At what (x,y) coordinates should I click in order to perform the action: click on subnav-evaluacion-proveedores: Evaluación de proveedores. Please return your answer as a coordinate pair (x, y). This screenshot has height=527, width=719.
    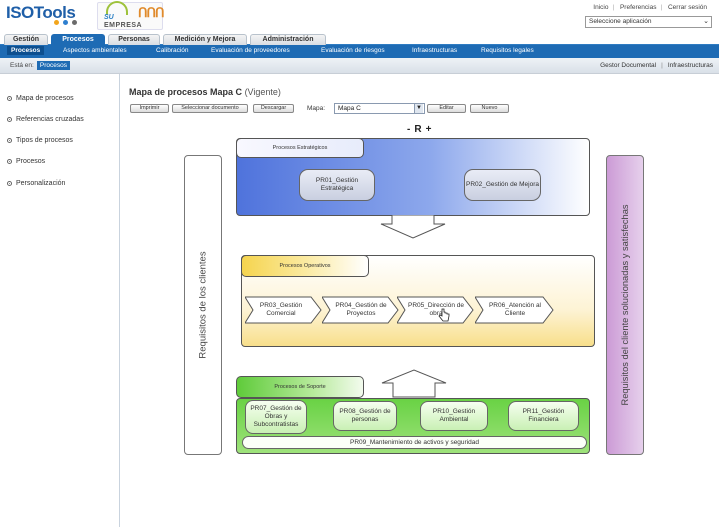
    Looking at the image, I should click on (250, 50).